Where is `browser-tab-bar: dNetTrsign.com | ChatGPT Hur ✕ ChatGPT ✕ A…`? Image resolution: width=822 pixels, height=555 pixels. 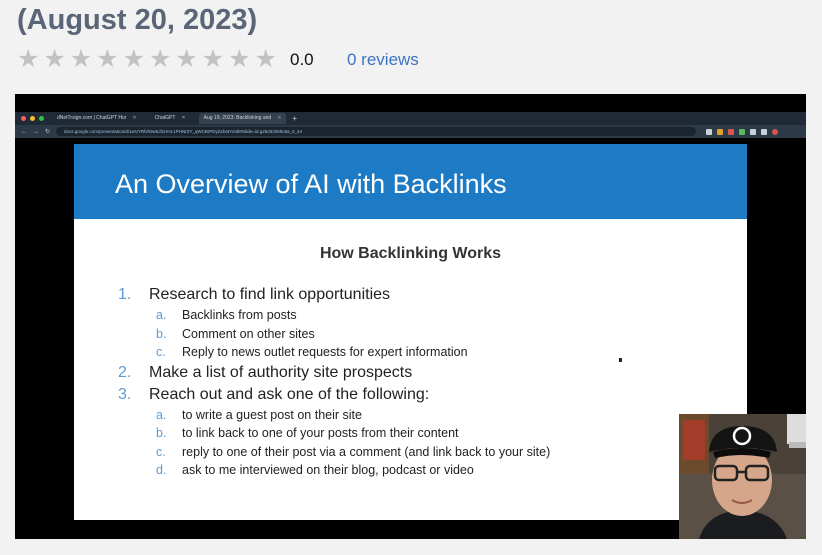
browser-tab-bar: dNetTrsign.com | ChatGPT Hur ✕ ChatGPT ✕ A… is located at coordinates (410, 118).